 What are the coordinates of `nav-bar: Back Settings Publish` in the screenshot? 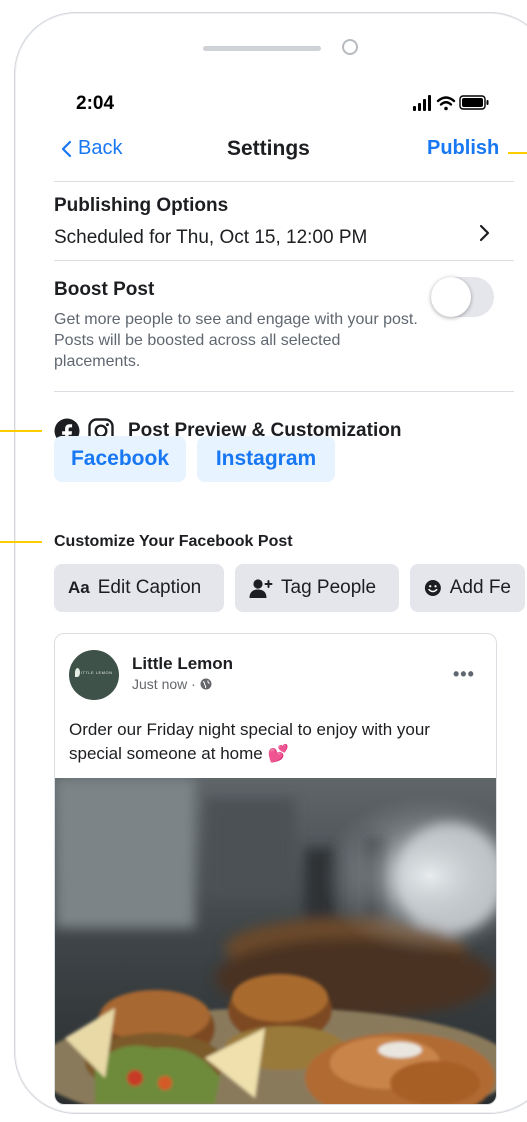 It's located at (271, 157).